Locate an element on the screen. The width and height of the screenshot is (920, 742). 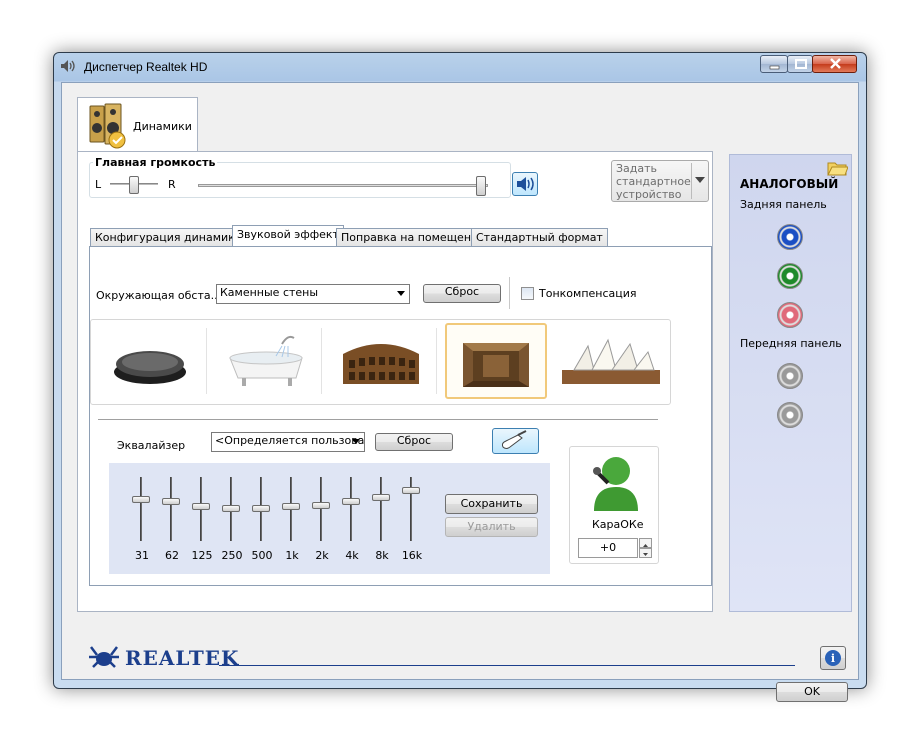
singer-icon is located at coordinates (615, 484).